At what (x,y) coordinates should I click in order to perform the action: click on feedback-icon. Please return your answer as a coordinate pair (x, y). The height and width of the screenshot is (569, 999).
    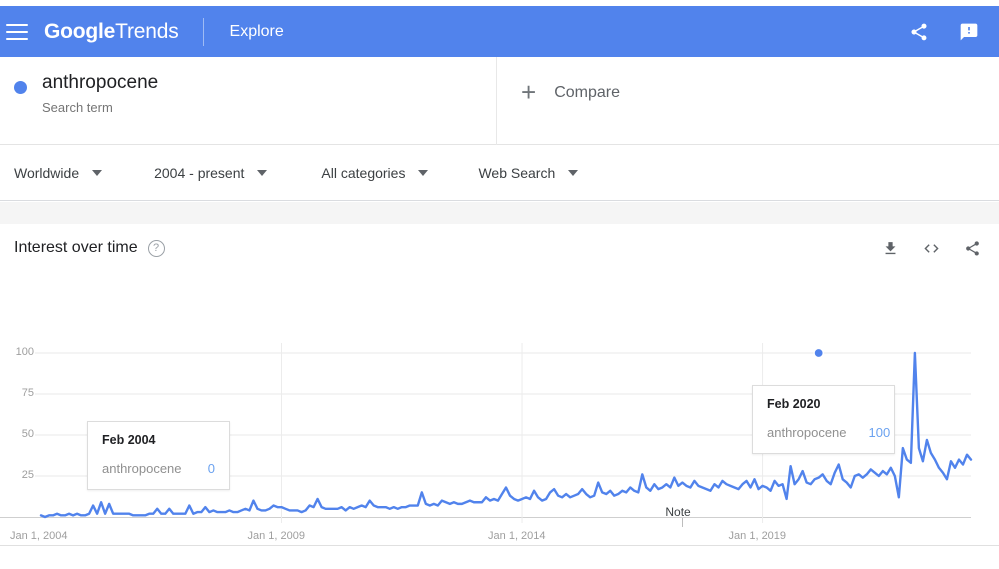
    Looking at the image, I should click on (969, 32).